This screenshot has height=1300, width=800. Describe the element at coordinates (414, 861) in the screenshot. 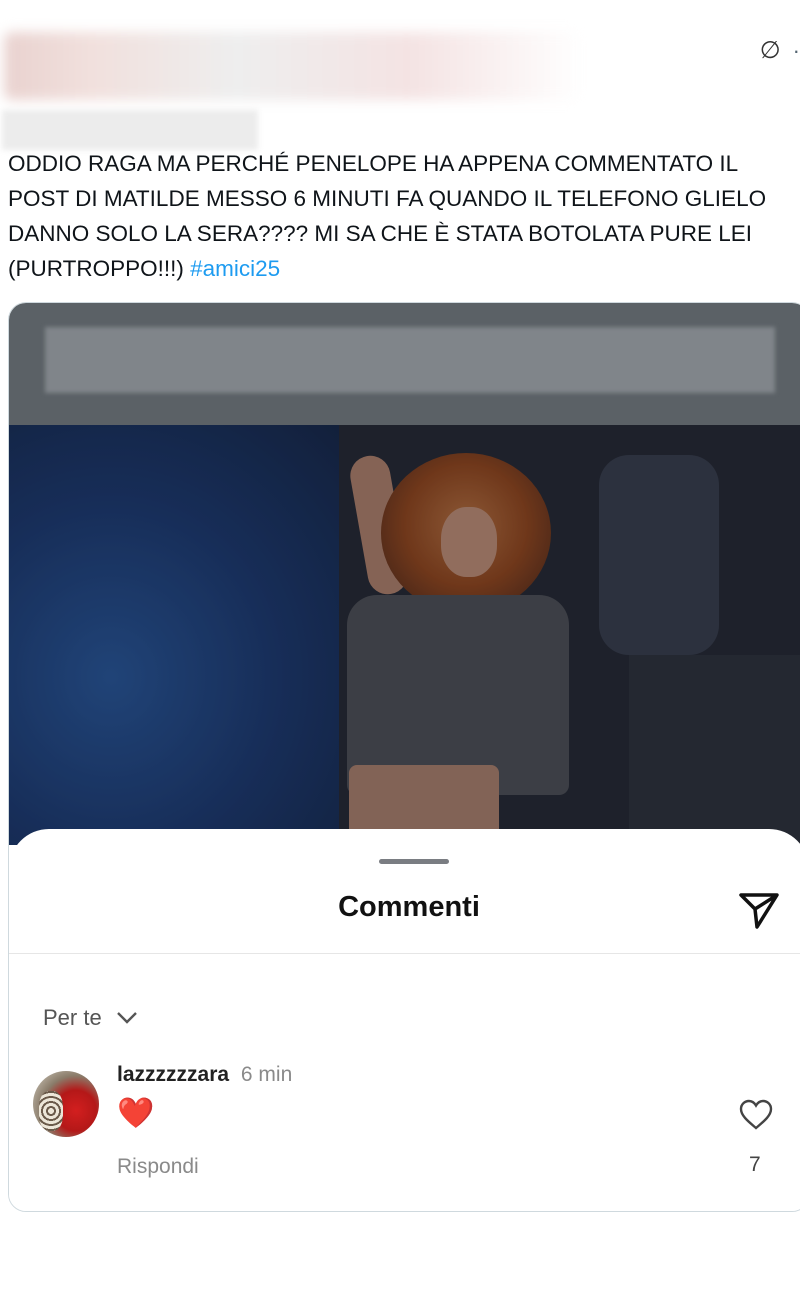

I see `sheet-grabber` at that location.